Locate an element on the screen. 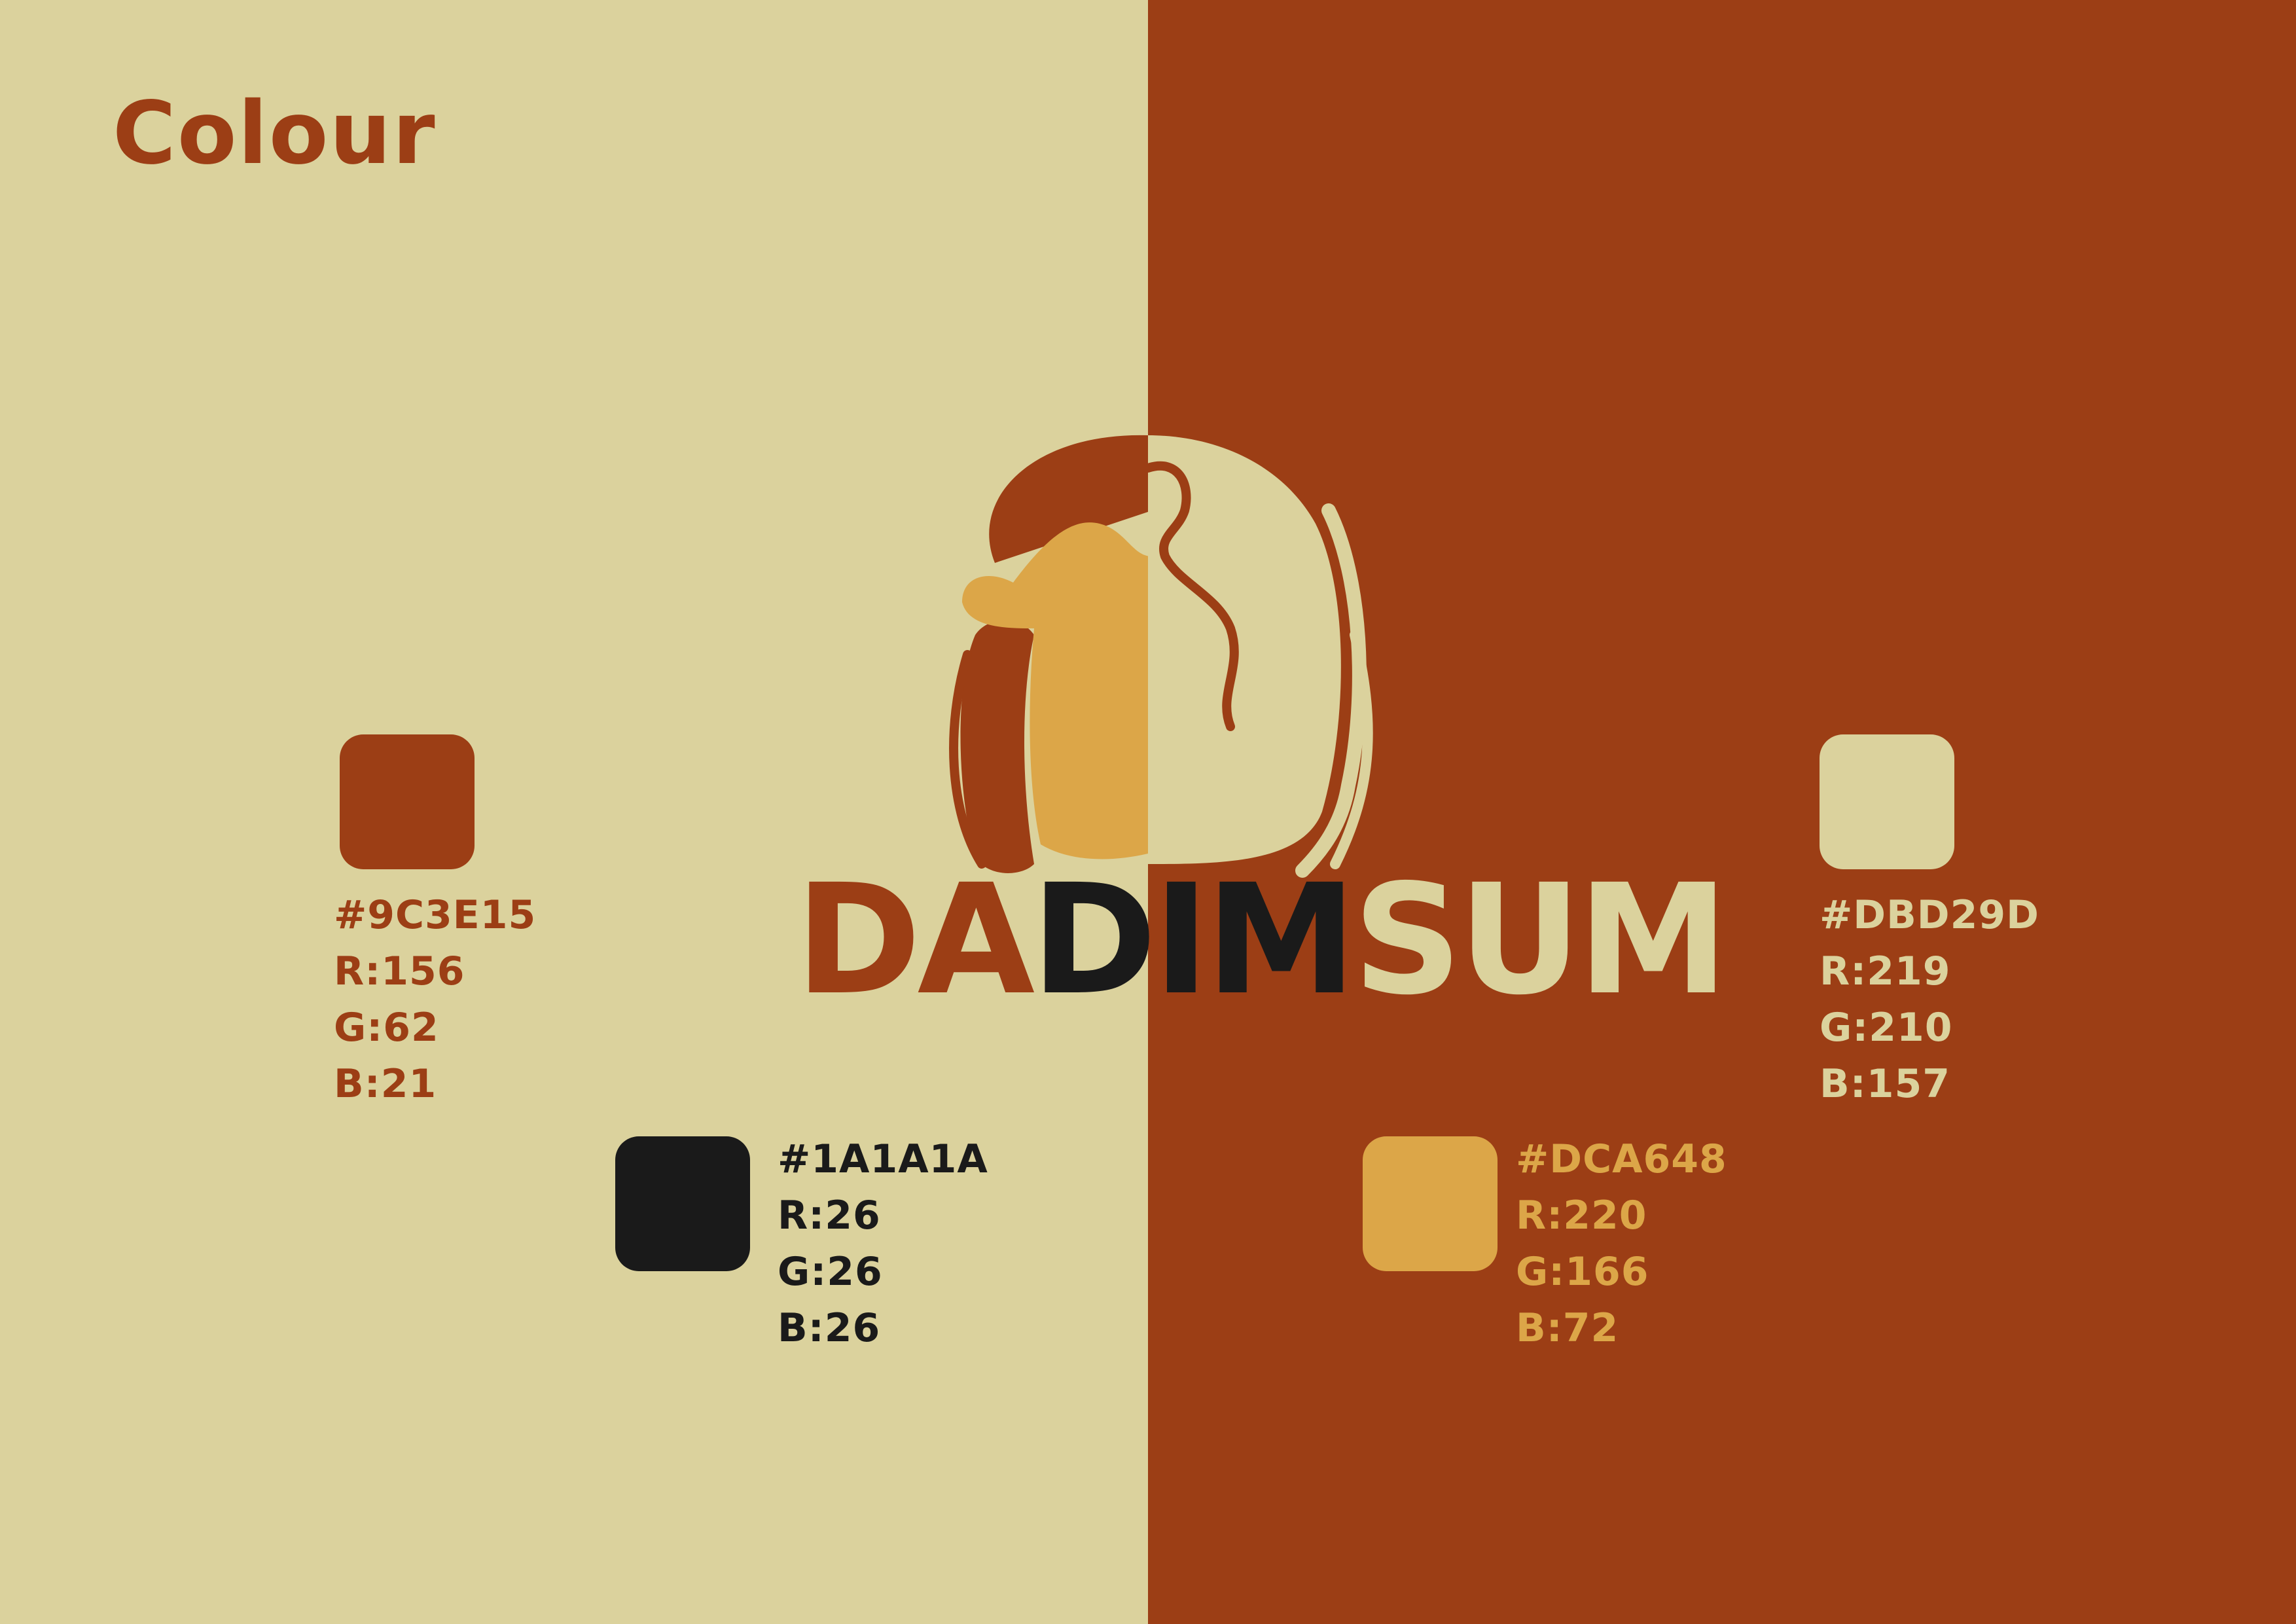  hex-code: #1A1A1A is located at coordinates (883, 1159).